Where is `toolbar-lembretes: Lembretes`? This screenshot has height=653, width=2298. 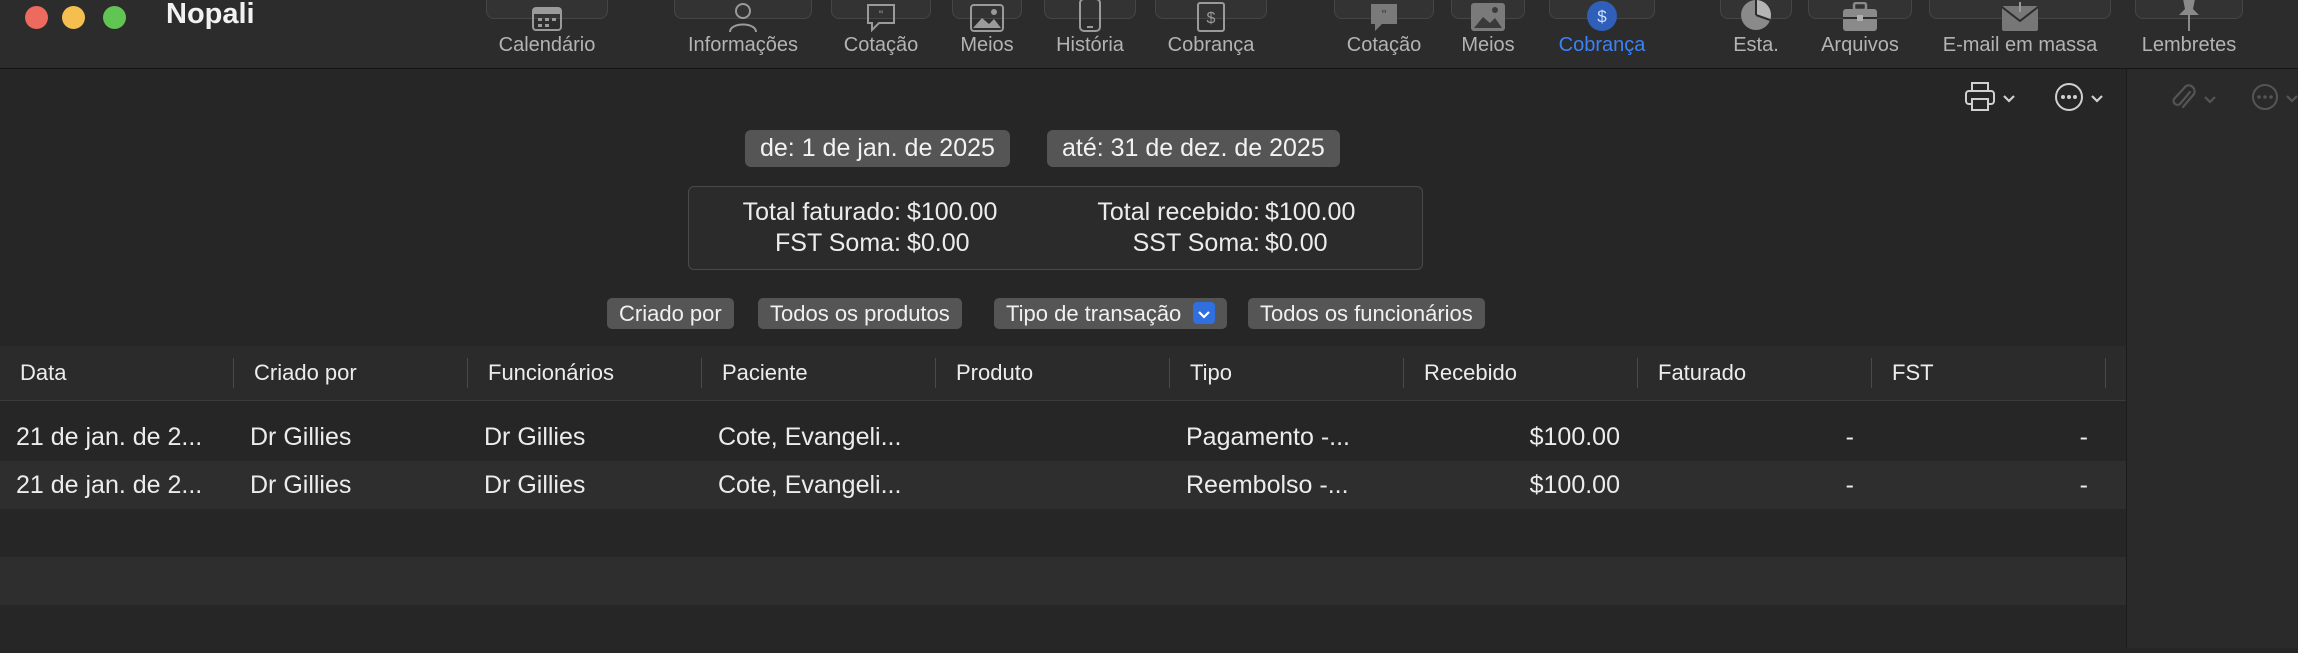
toolbar-lembretes: Lembretes is located at coordinates (2189, 30).